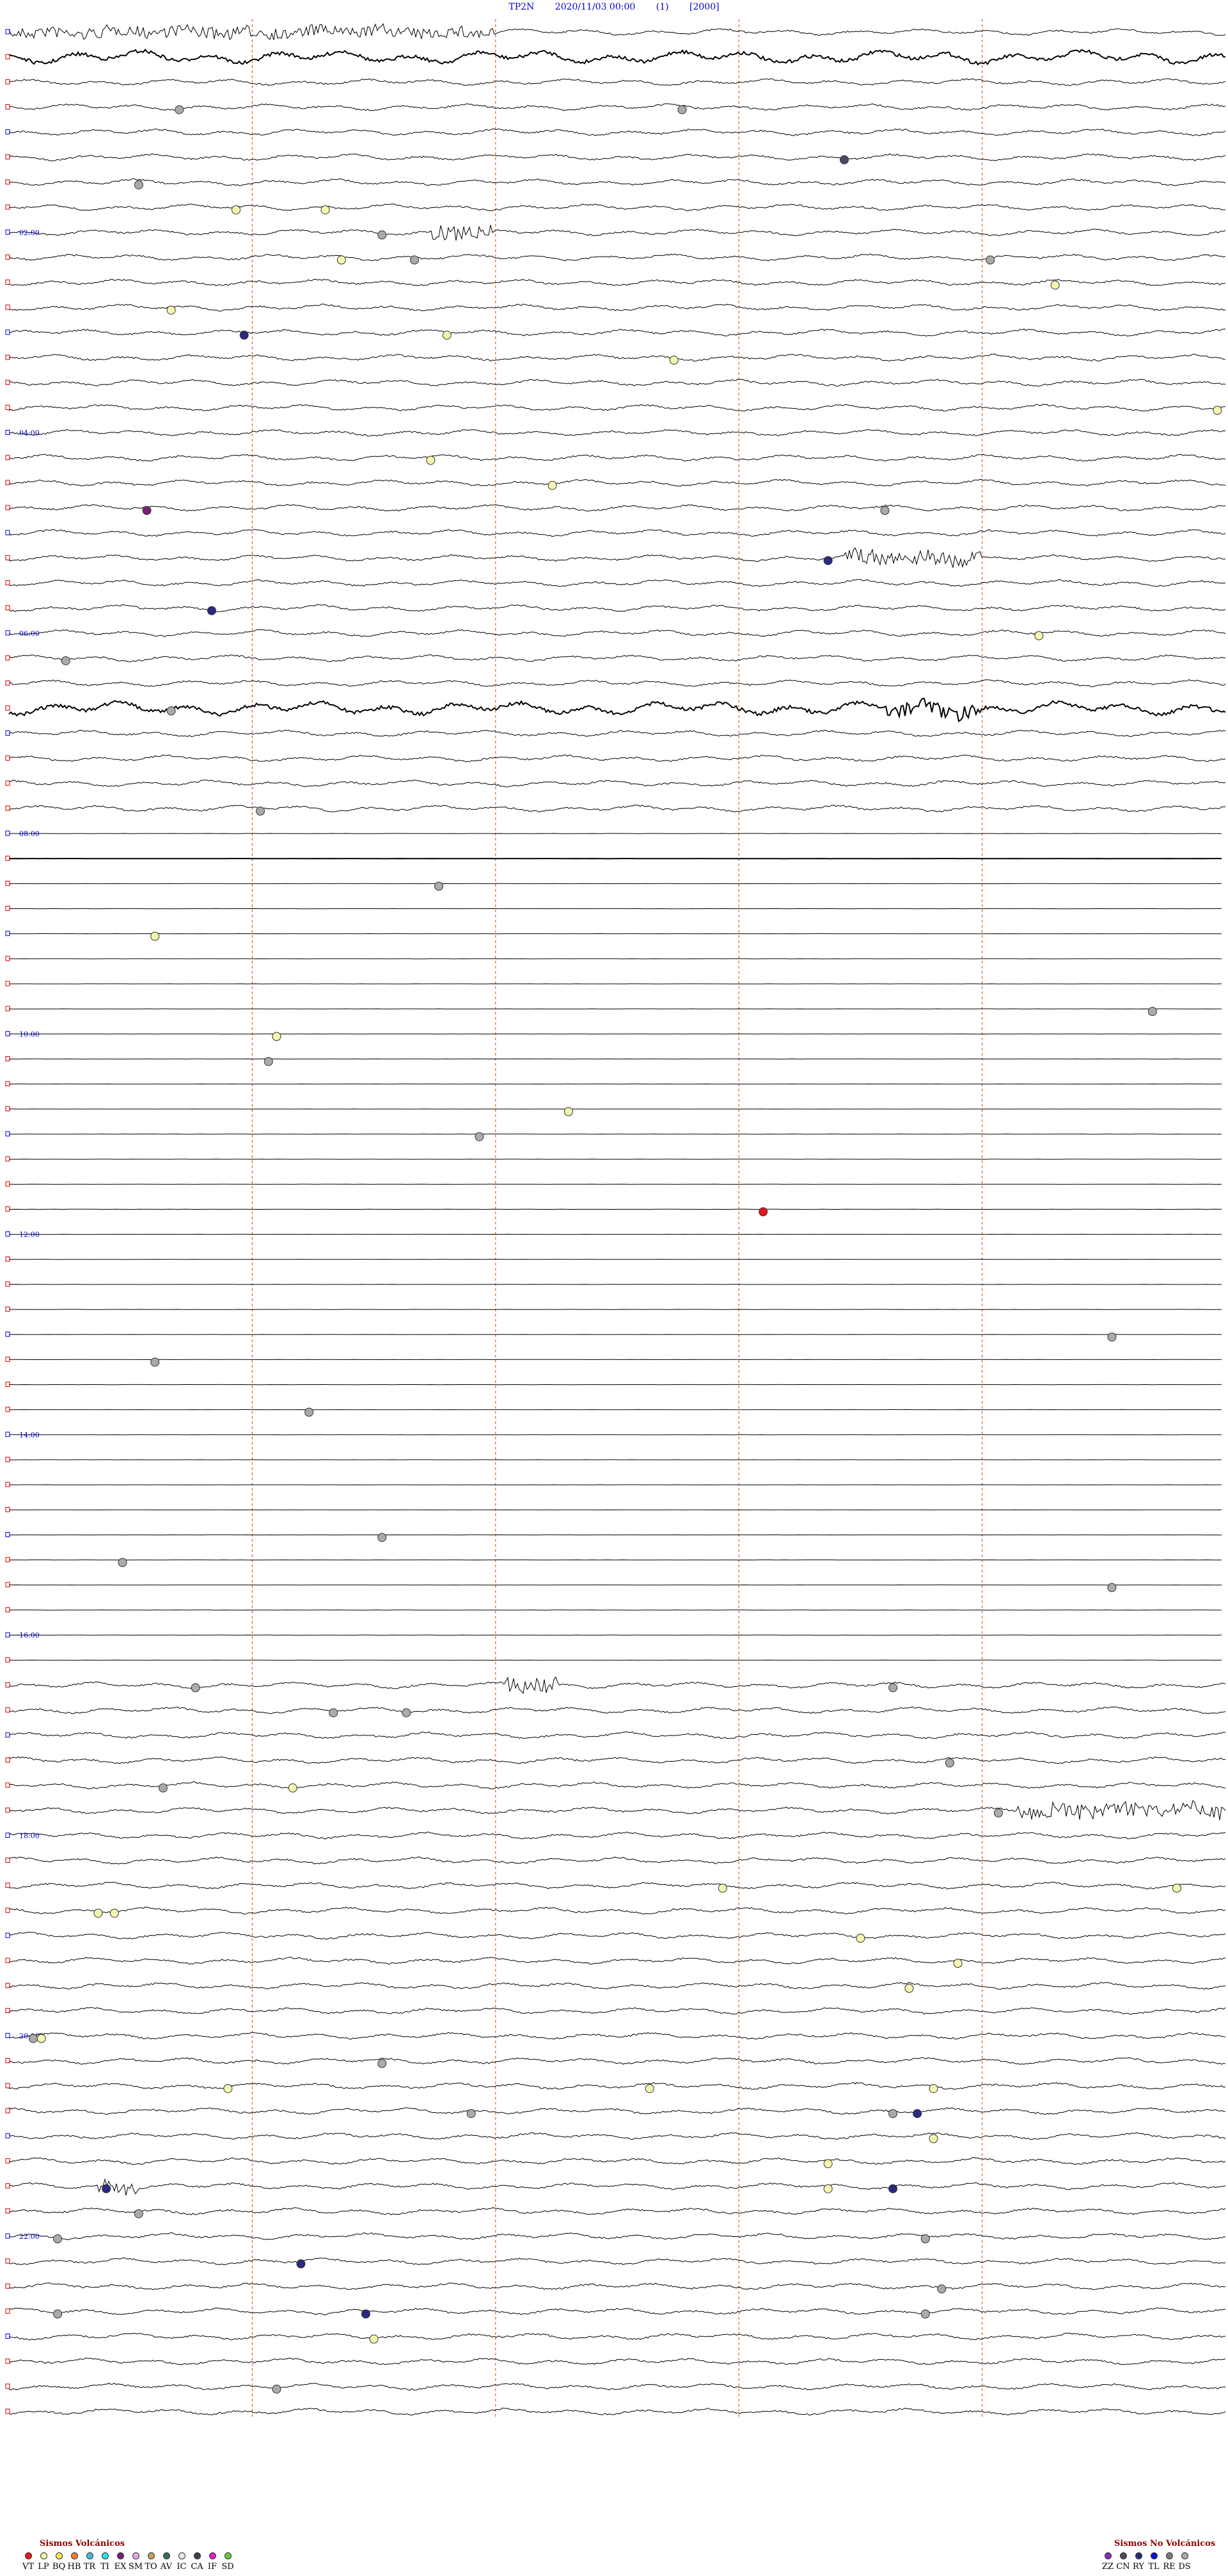 The height and width of the screenshot is (2576, 1228). Describe the element at coordinates (135, 2562) in the screenshot. I see `volcanic-legend-item-sm: SM` at that location.